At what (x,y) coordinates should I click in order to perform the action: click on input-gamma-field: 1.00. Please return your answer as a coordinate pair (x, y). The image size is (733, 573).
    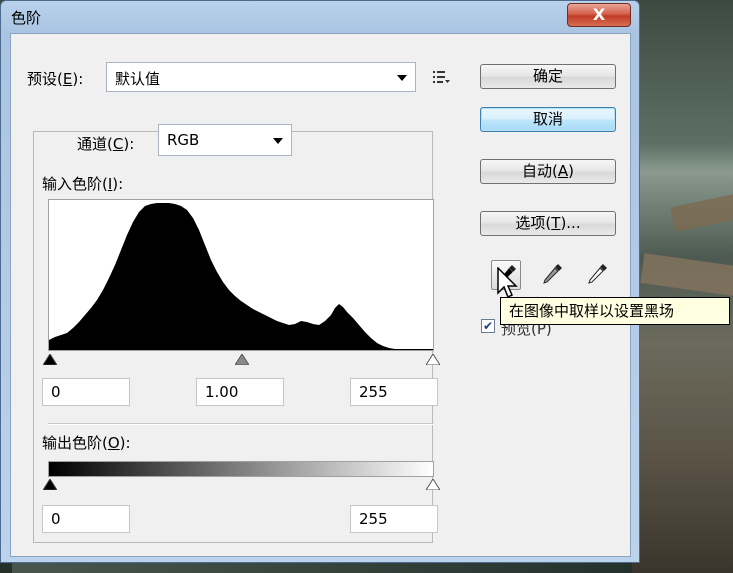
    Looking at the image, I should click on (240, 392).